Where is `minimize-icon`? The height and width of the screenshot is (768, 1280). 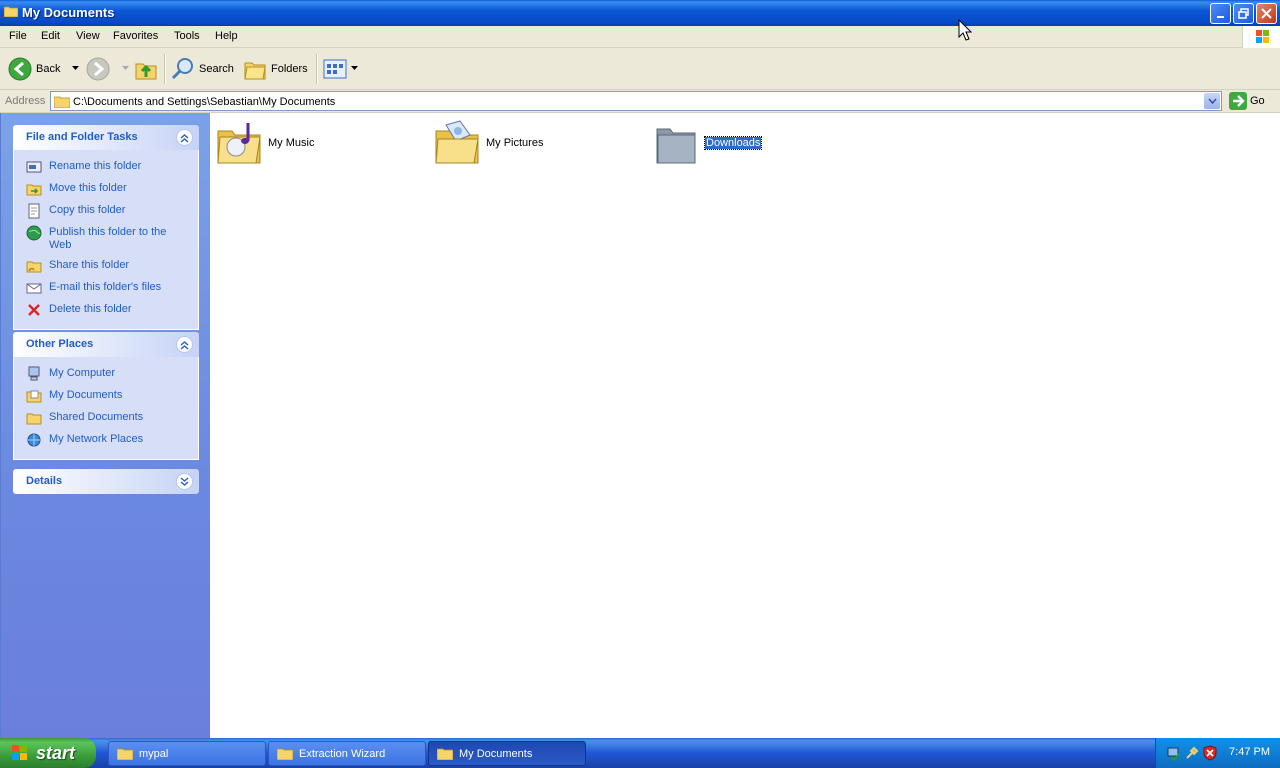
minimize-icon is located at coordinates (1220, 16).